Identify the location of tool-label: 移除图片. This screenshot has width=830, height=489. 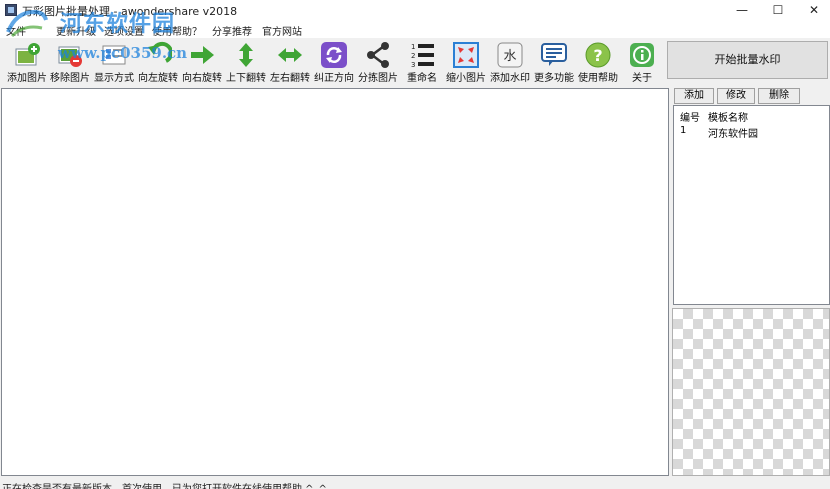
(70, 78).